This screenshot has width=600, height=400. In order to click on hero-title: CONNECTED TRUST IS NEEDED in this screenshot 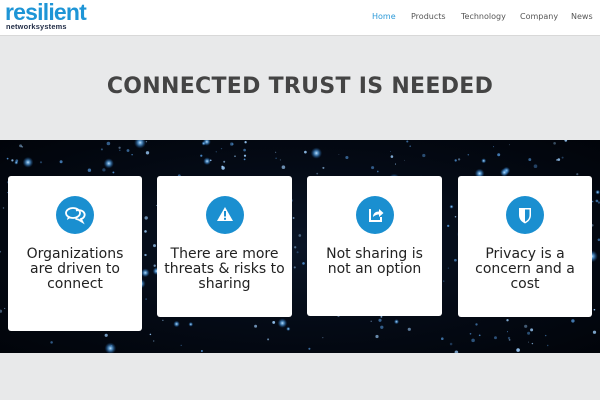, I will do `click(300, 86)`.